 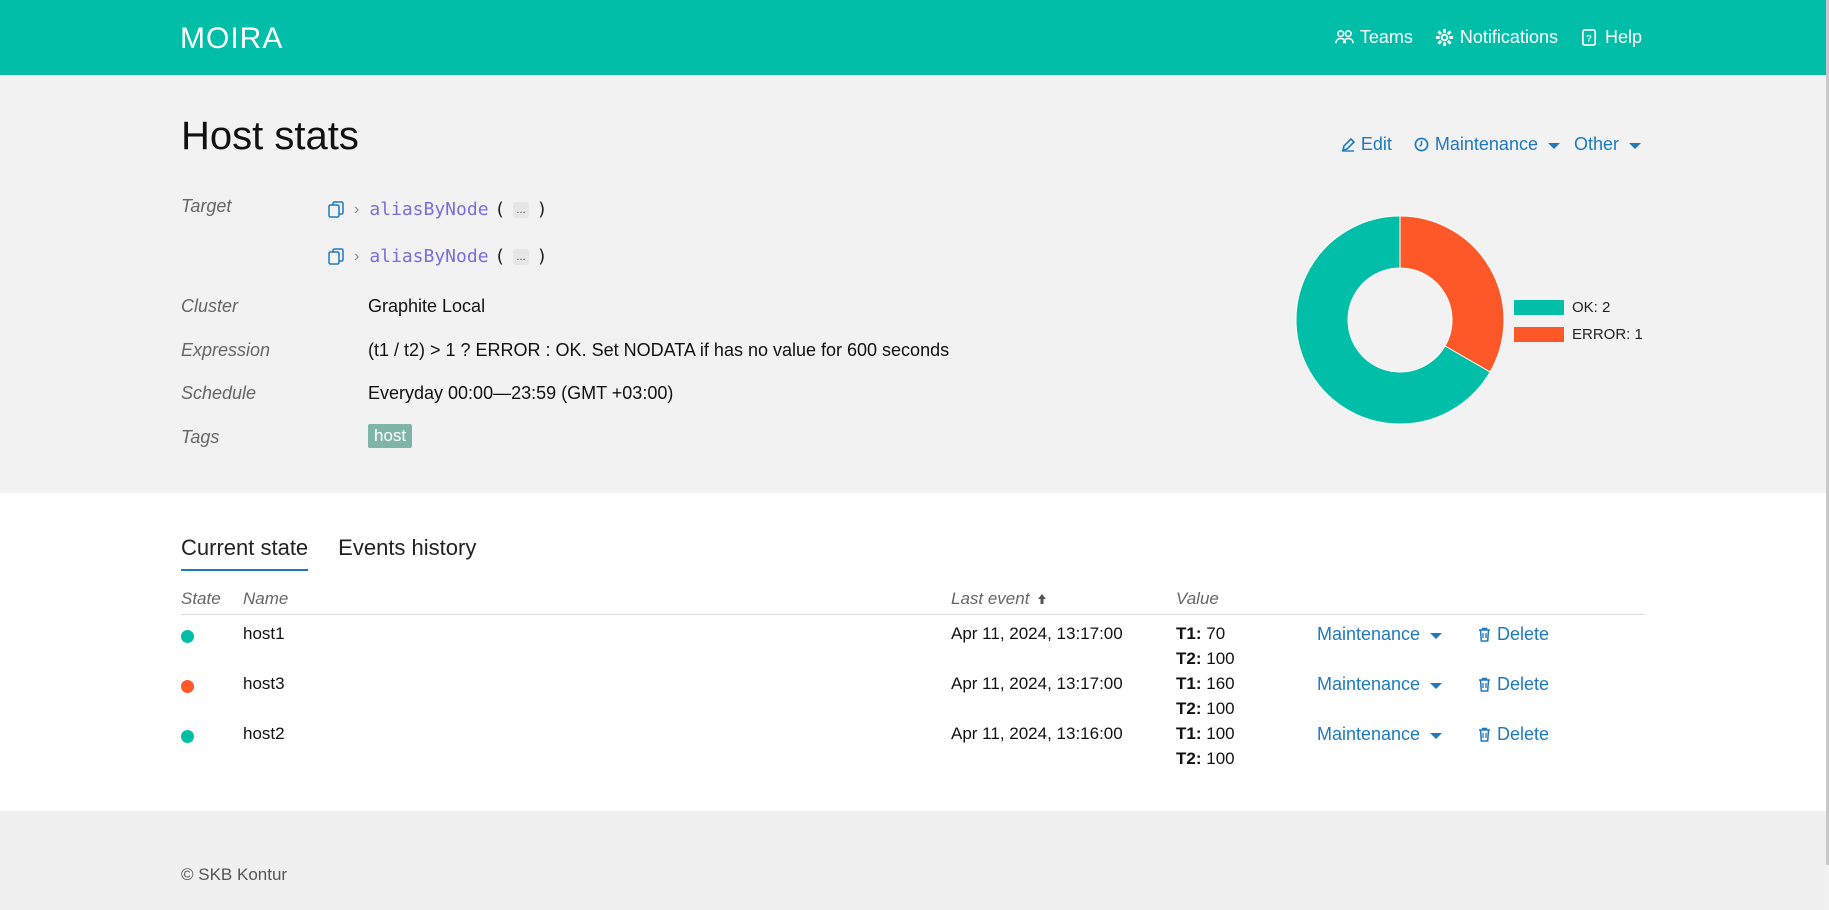 I want to click on trigger-actions: Edit Maintenance Other, so click(x=1491, y=144).